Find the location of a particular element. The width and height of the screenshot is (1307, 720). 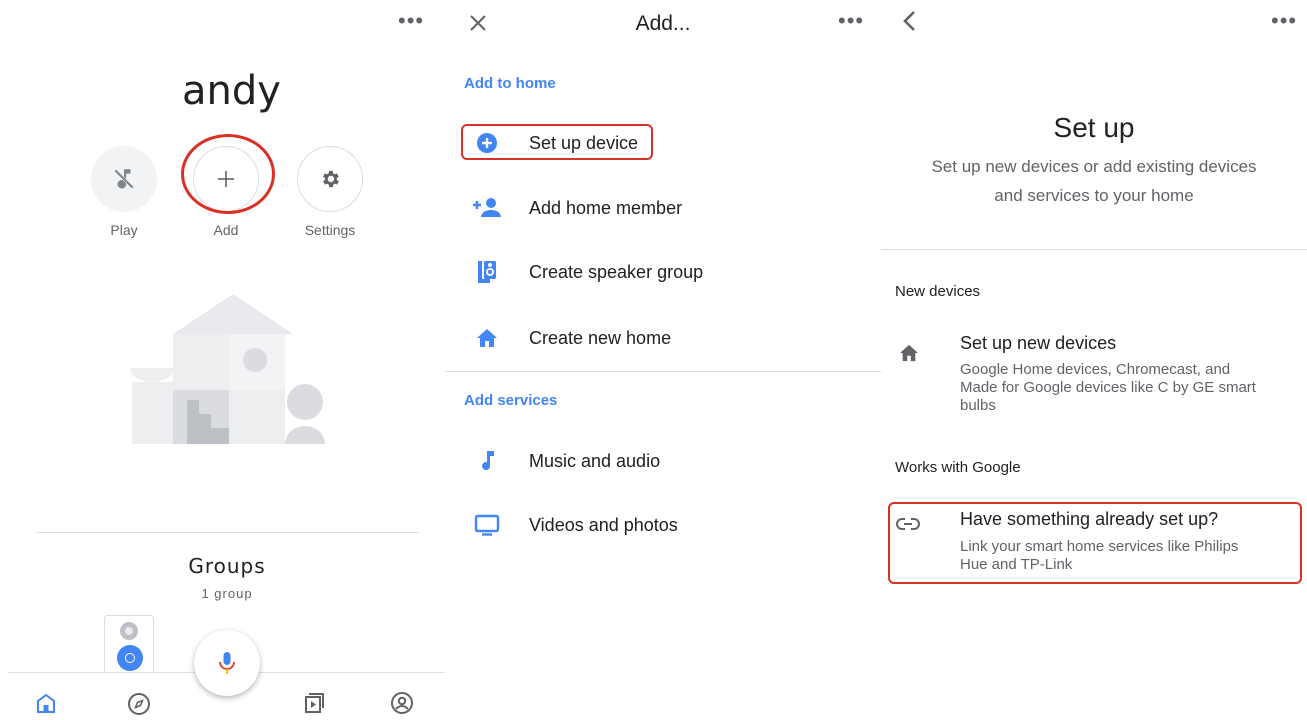

groups-title: Groups is located at coordinates (227, 566).